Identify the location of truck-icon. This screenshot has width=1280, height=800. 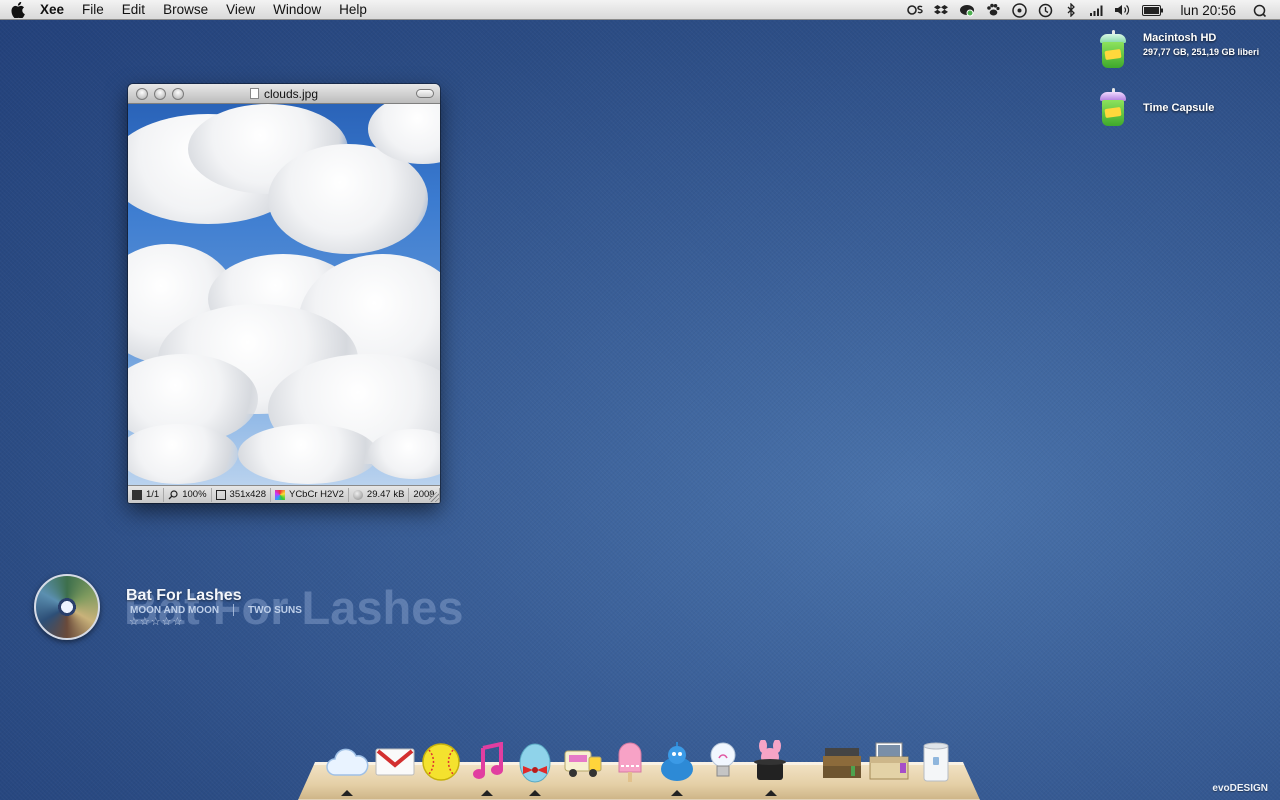
(582, 762).